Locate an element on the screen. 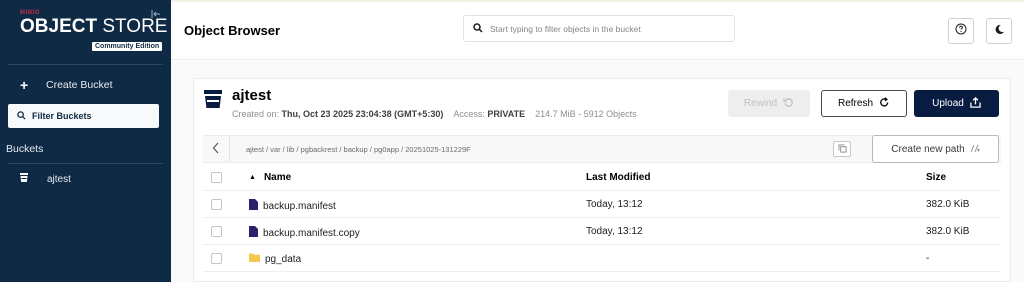 This screenshot has width=1024, height=282. copy-icon is located at coordinates (842, 149).